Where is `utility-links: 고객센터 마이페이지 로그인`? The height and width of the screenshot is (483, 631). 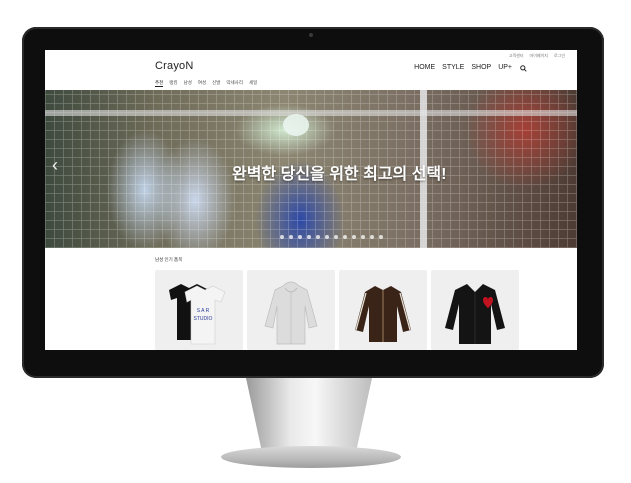 utility-links: 고객센터 마이페이지 로그인 is located at coordinates (537, 56).